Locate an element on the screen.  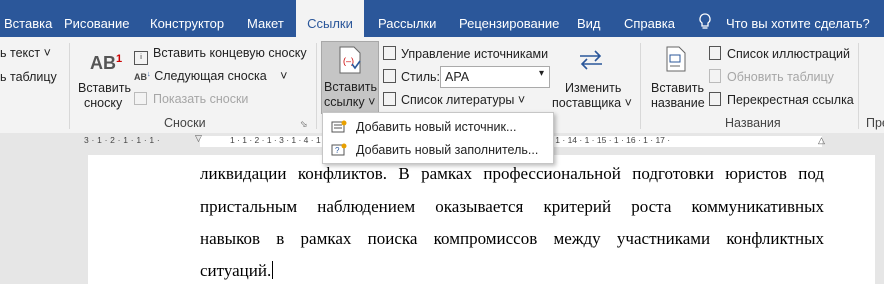
footnotes-group-label: Сноски is located at coordinates (185, 123).